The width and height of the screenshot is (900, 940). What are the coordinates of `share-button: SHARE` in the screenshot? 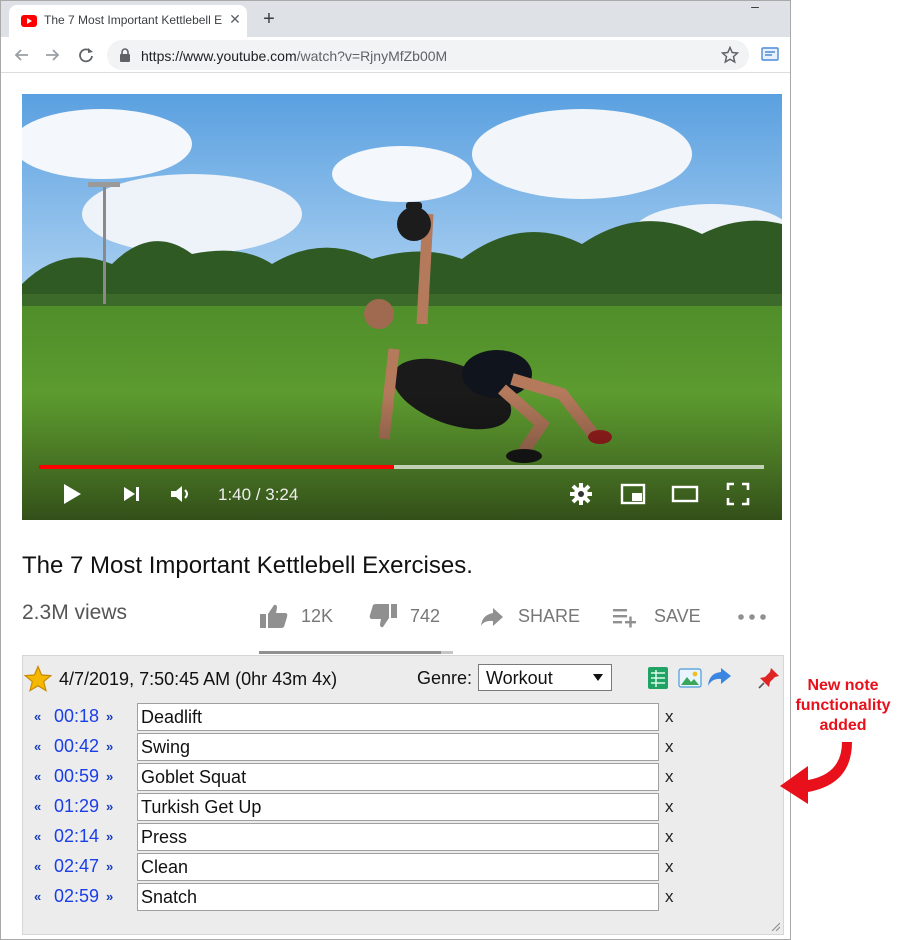 It's located at (534, 616).